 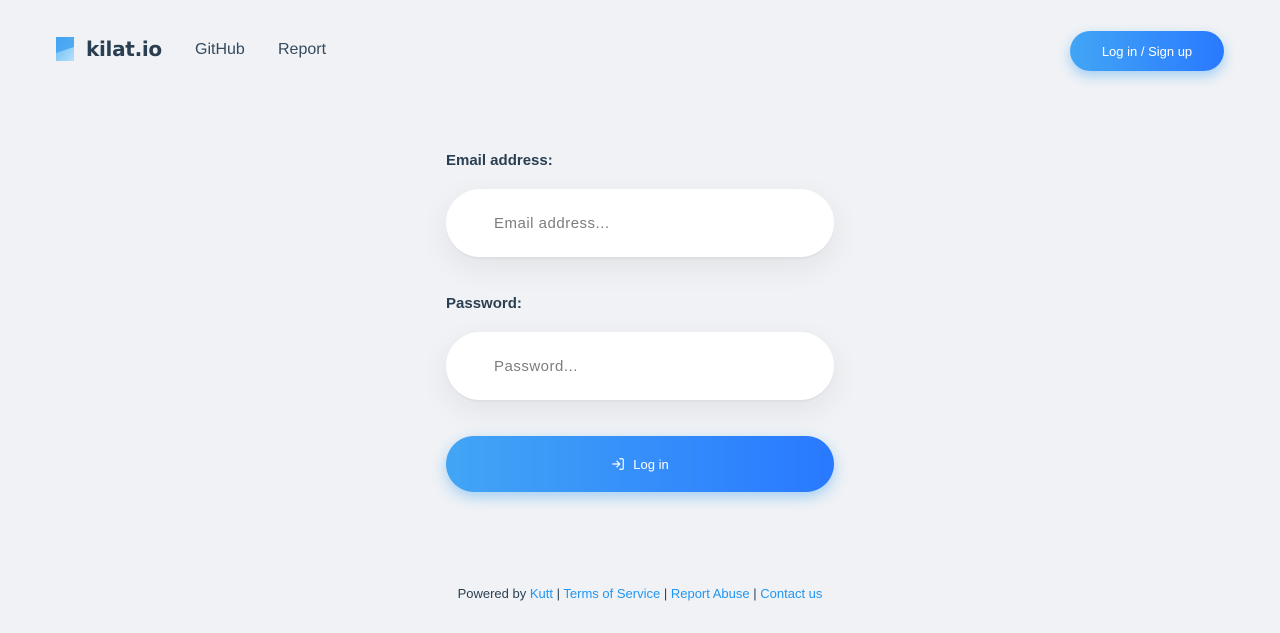 I want to click on nav-report-link: Report, so click(x=302, y=50).